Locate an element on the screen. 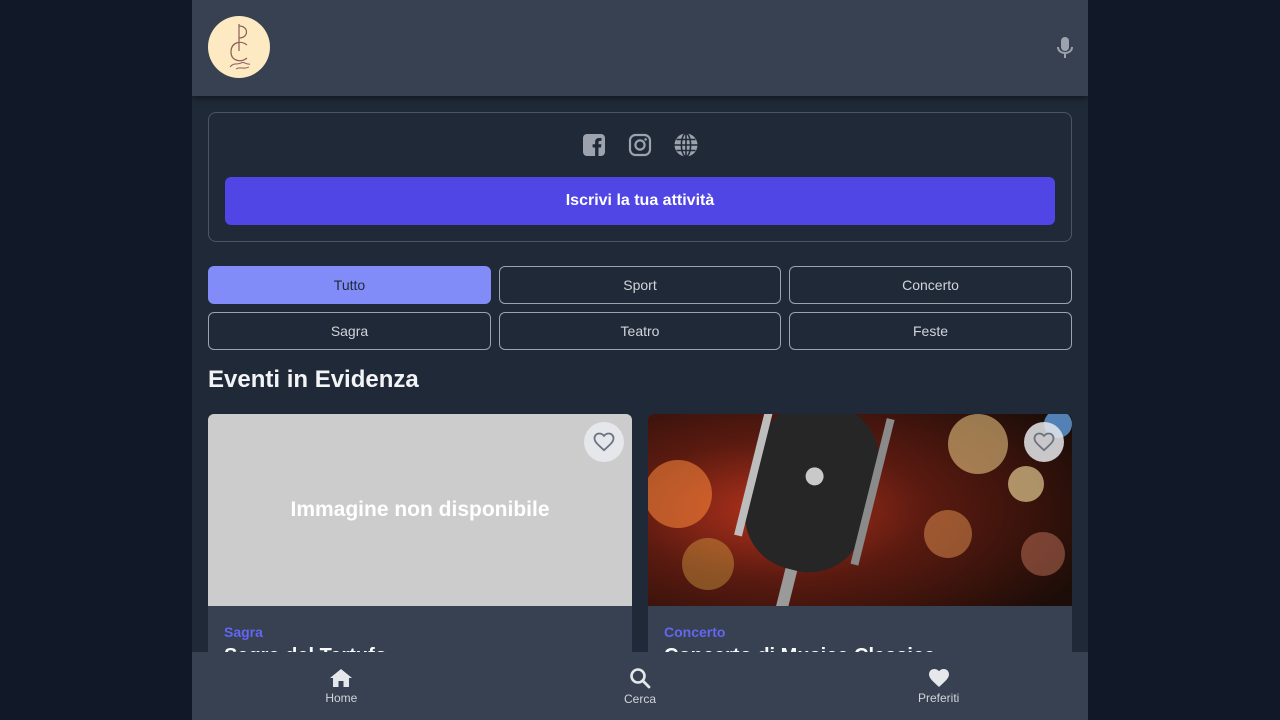 The height and width of the screenshot is (720, 1280). bottom-navigation: Home Cerca Preferiti is located at coordinates (640, 686).